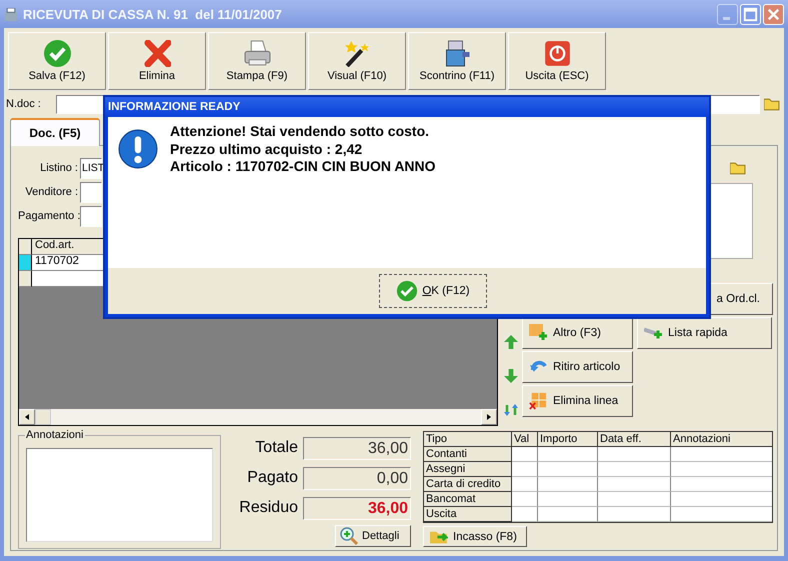  I want to click on scroll-right-button, so click(489, 417).